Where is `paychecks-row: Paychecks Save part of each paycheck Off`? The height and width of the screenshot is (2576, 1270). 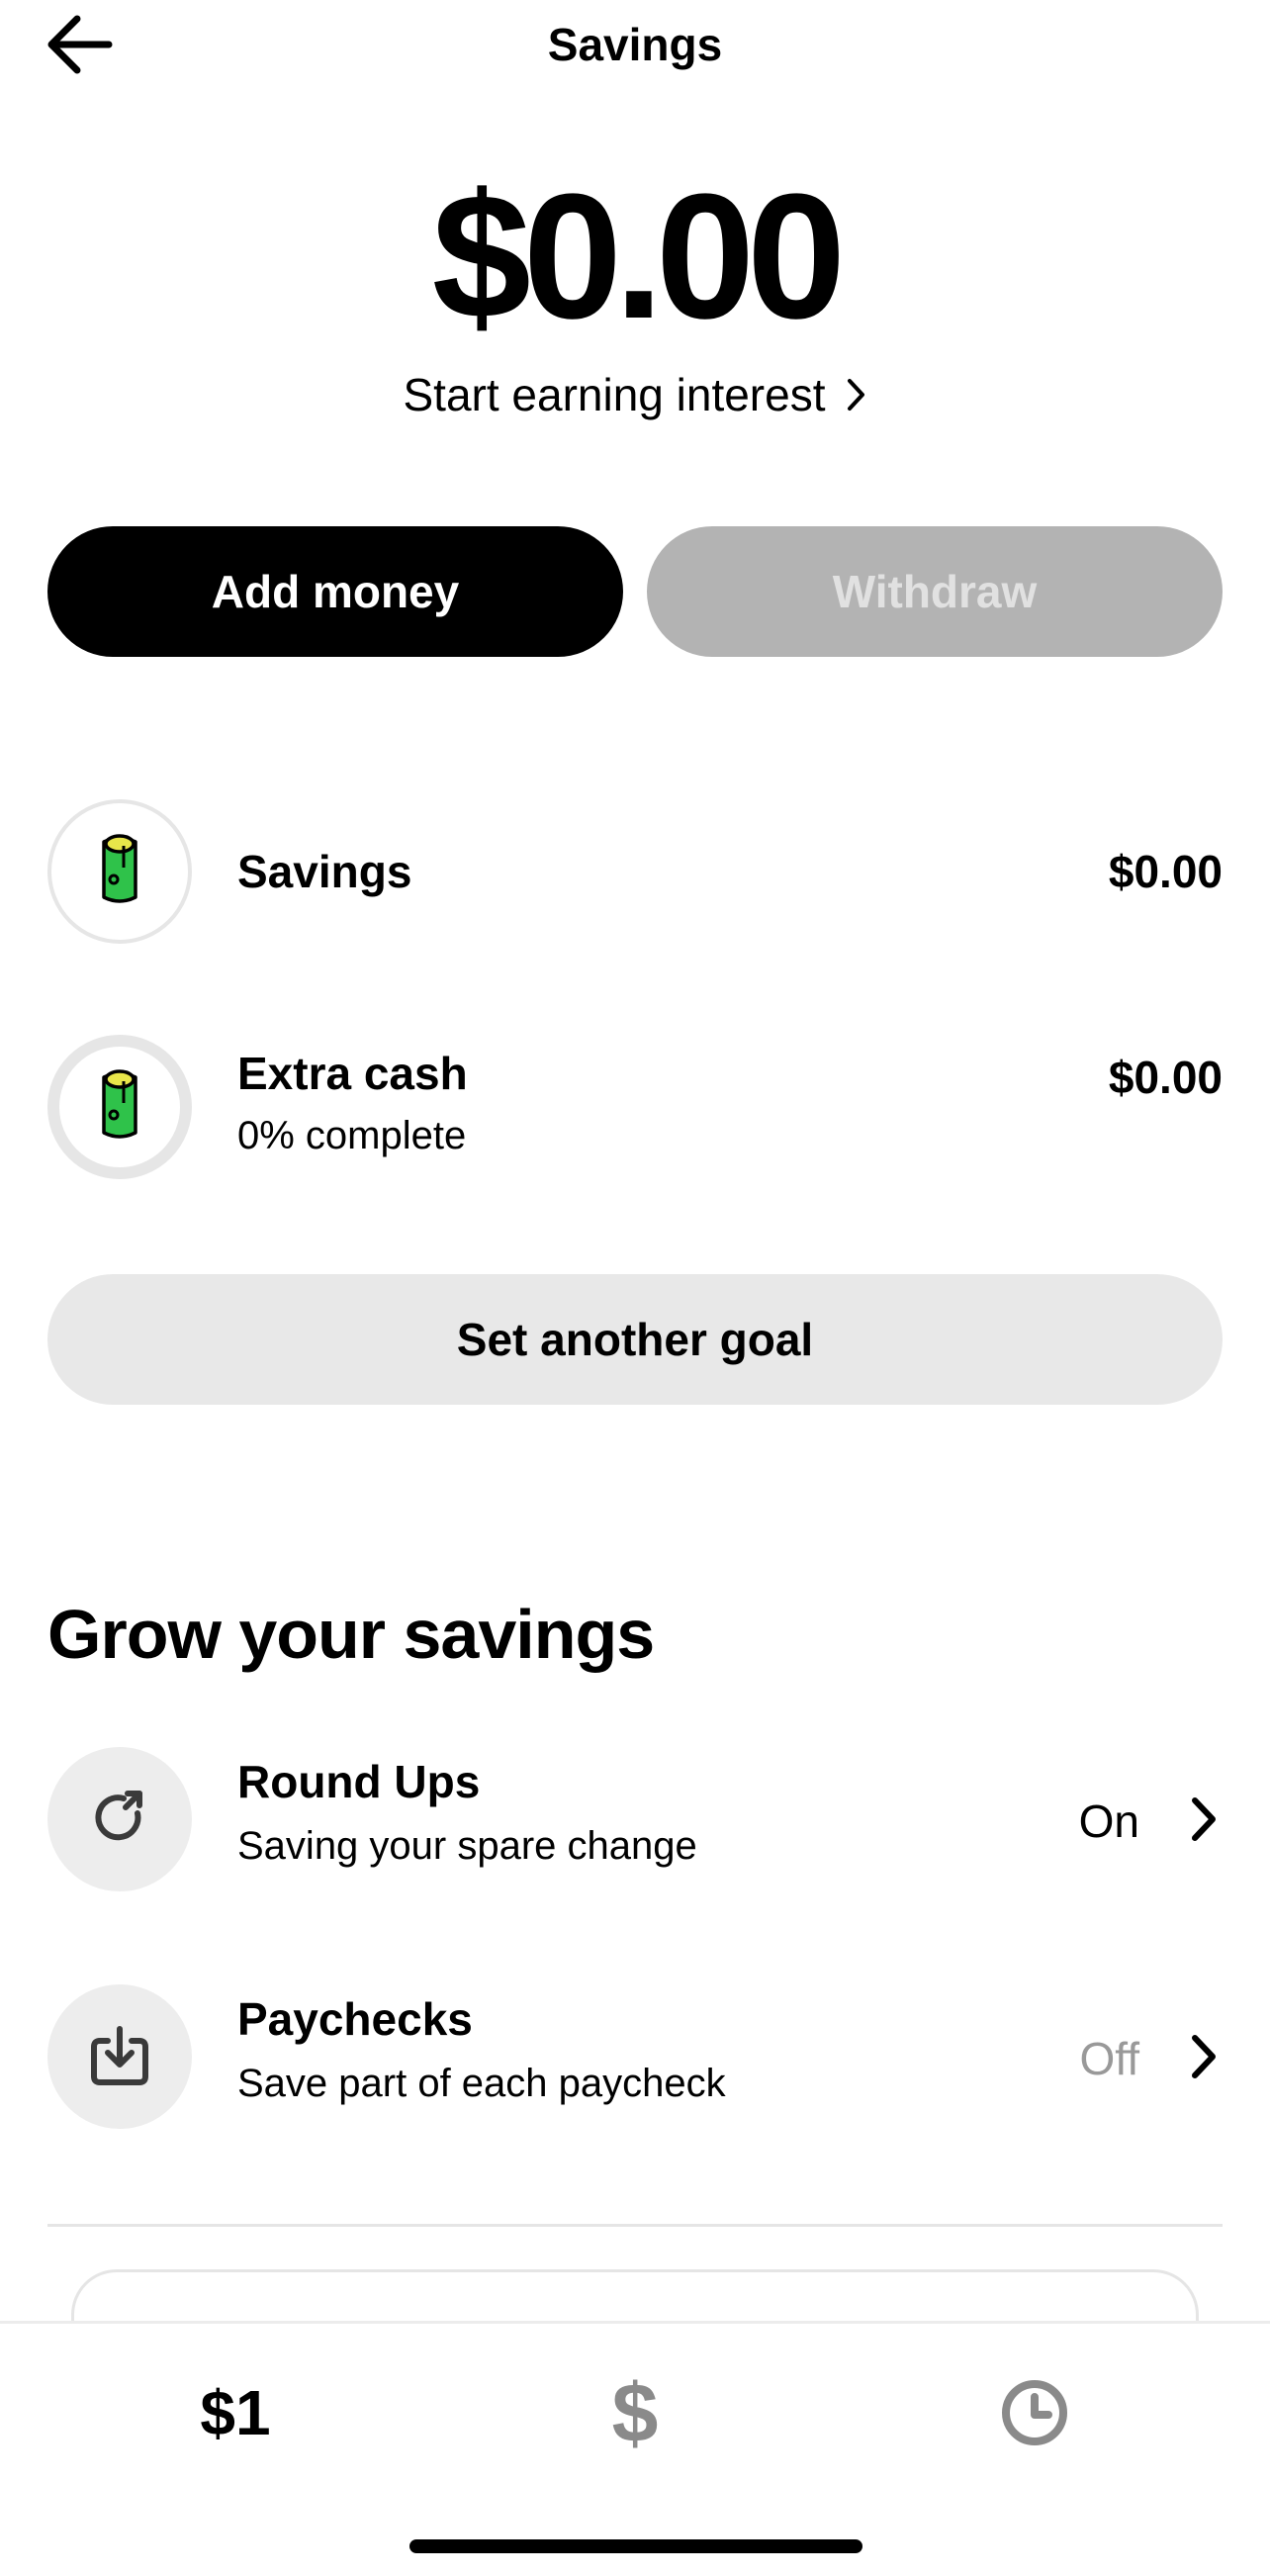 paychecks-row: Paychecks Save part of each paycheck Off is located at coordinates (635, 2057).